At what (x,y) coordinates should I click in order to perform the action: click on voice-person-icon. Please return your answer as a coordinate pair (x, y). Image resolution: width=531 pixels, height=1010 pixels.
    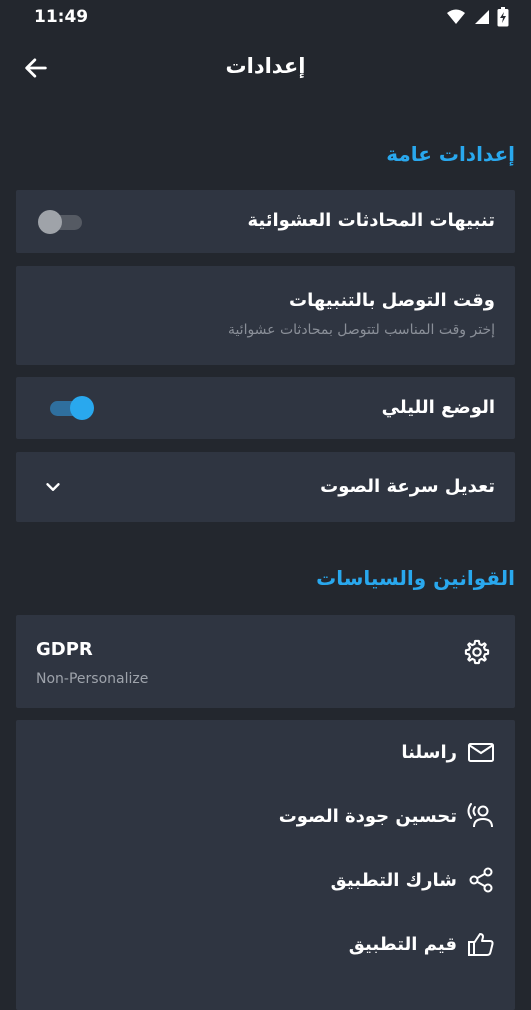
    Looking at the image, I should click on (480, 815).